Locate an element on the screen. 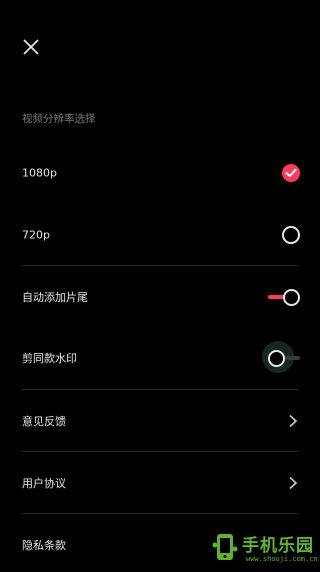 The image size is (320, 572). auto-add-ending-row: 自动添加片尾 is located at coordinates (160, 297).